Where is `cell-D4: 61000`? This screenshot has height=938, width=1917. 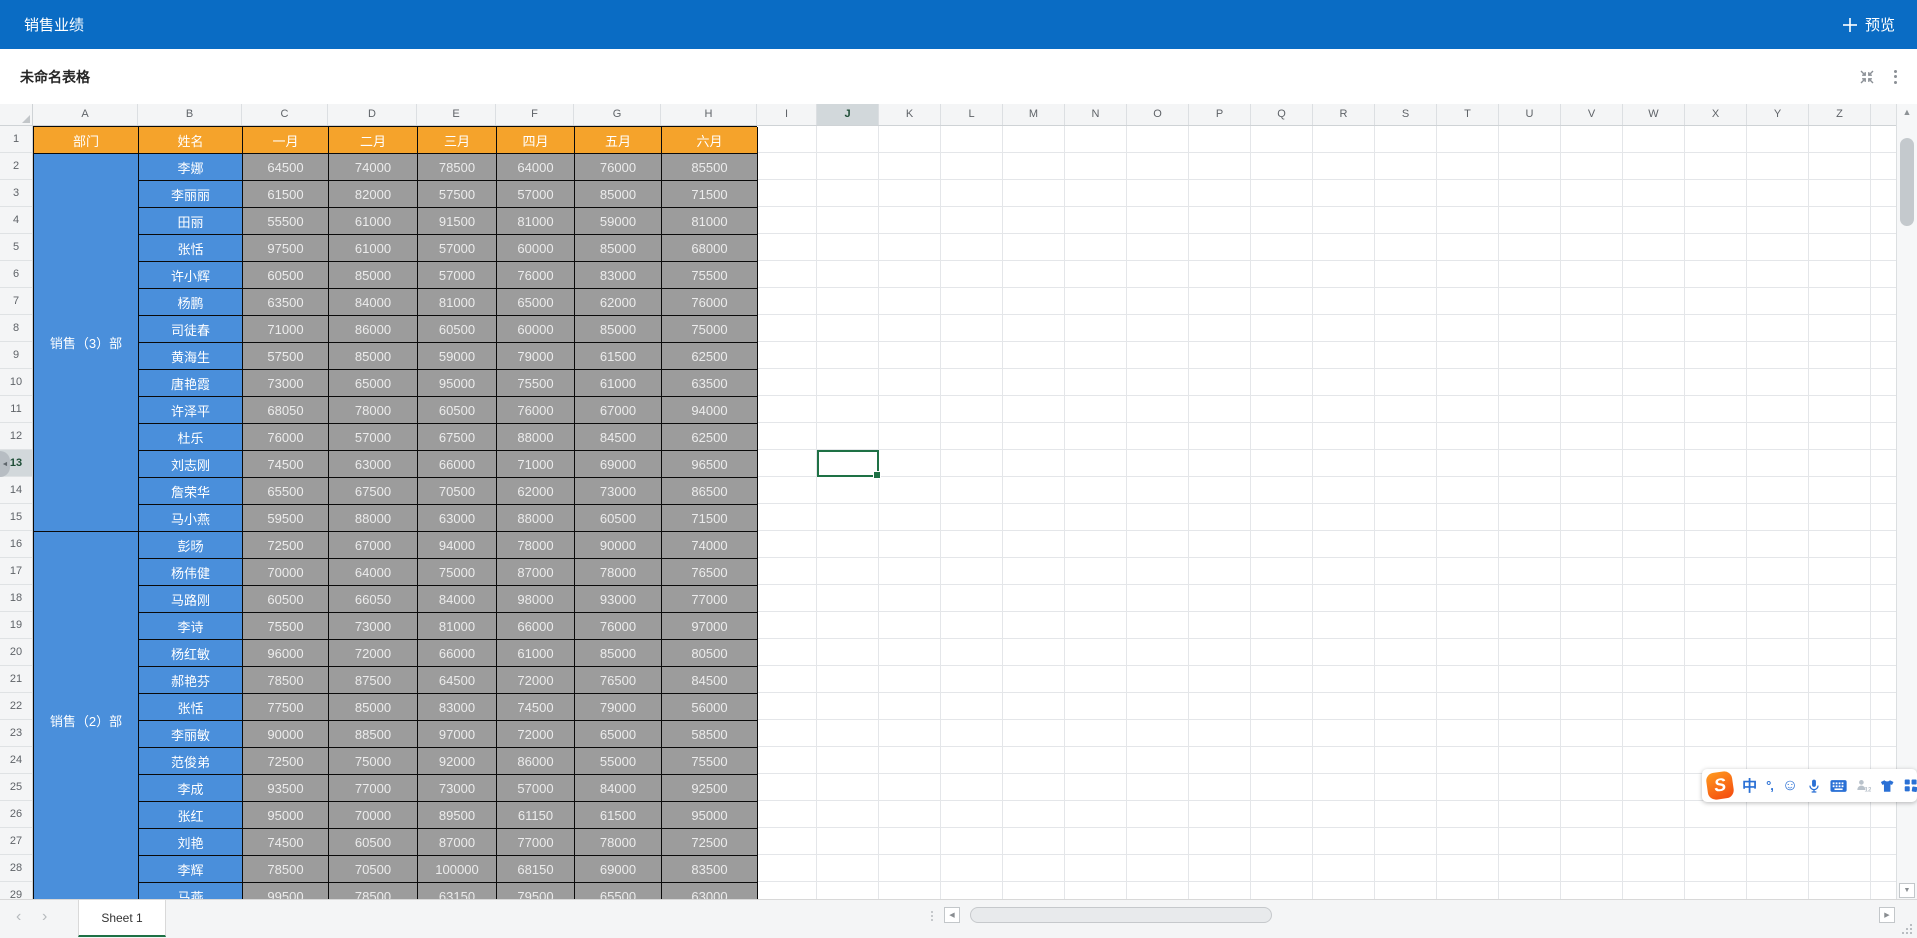 cell-D4: 61000 is located at coordinates (373, 221).